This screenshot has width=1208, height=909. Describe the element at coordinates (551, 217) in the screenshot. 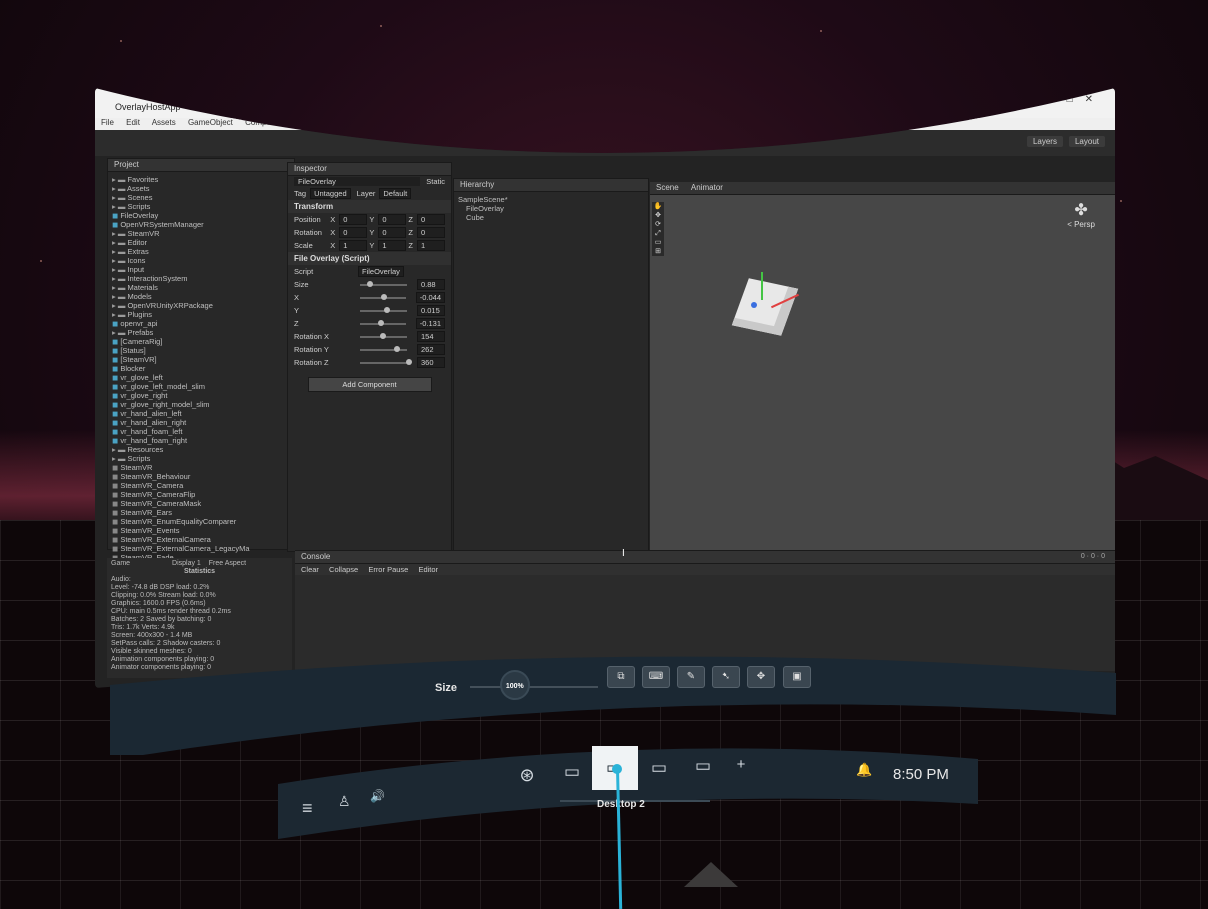

I see `hierarchy-item-cube: Cube` at that location.